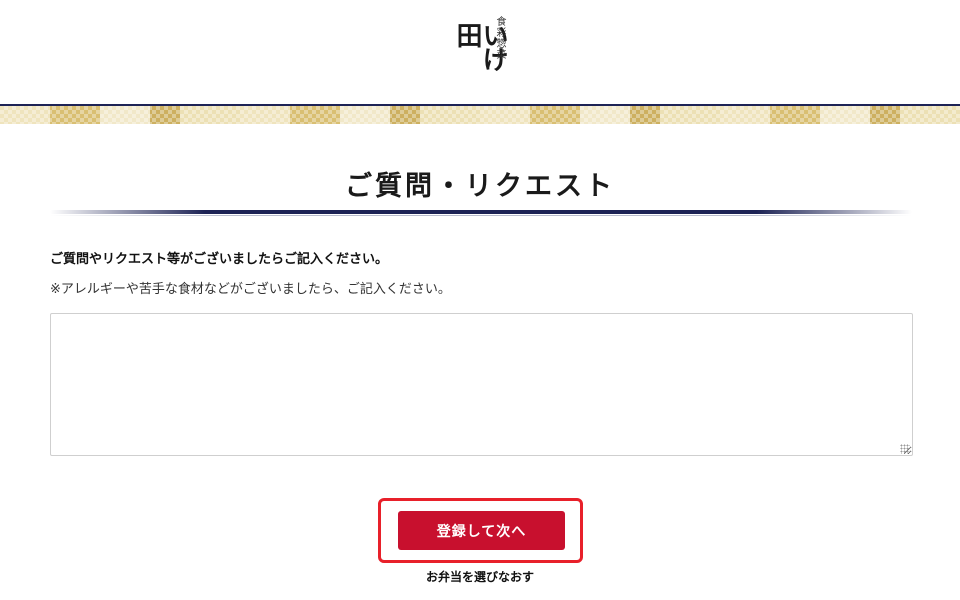 The image size is (960, 600). I want to click on register-next-button: 登録して次へ, so click(481, 530).